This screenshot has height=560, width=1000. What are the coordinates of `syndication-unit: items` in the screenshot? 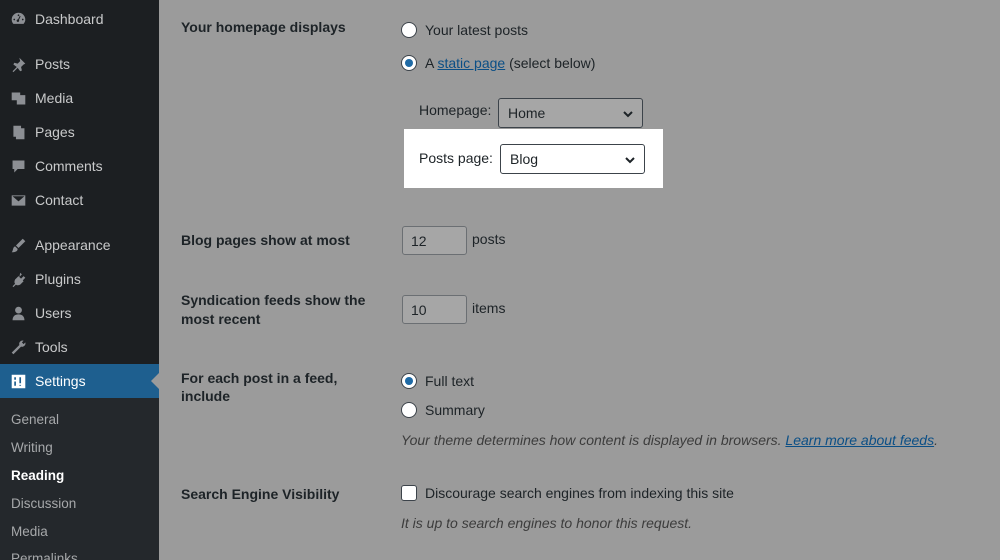 It's located at (489, 308).